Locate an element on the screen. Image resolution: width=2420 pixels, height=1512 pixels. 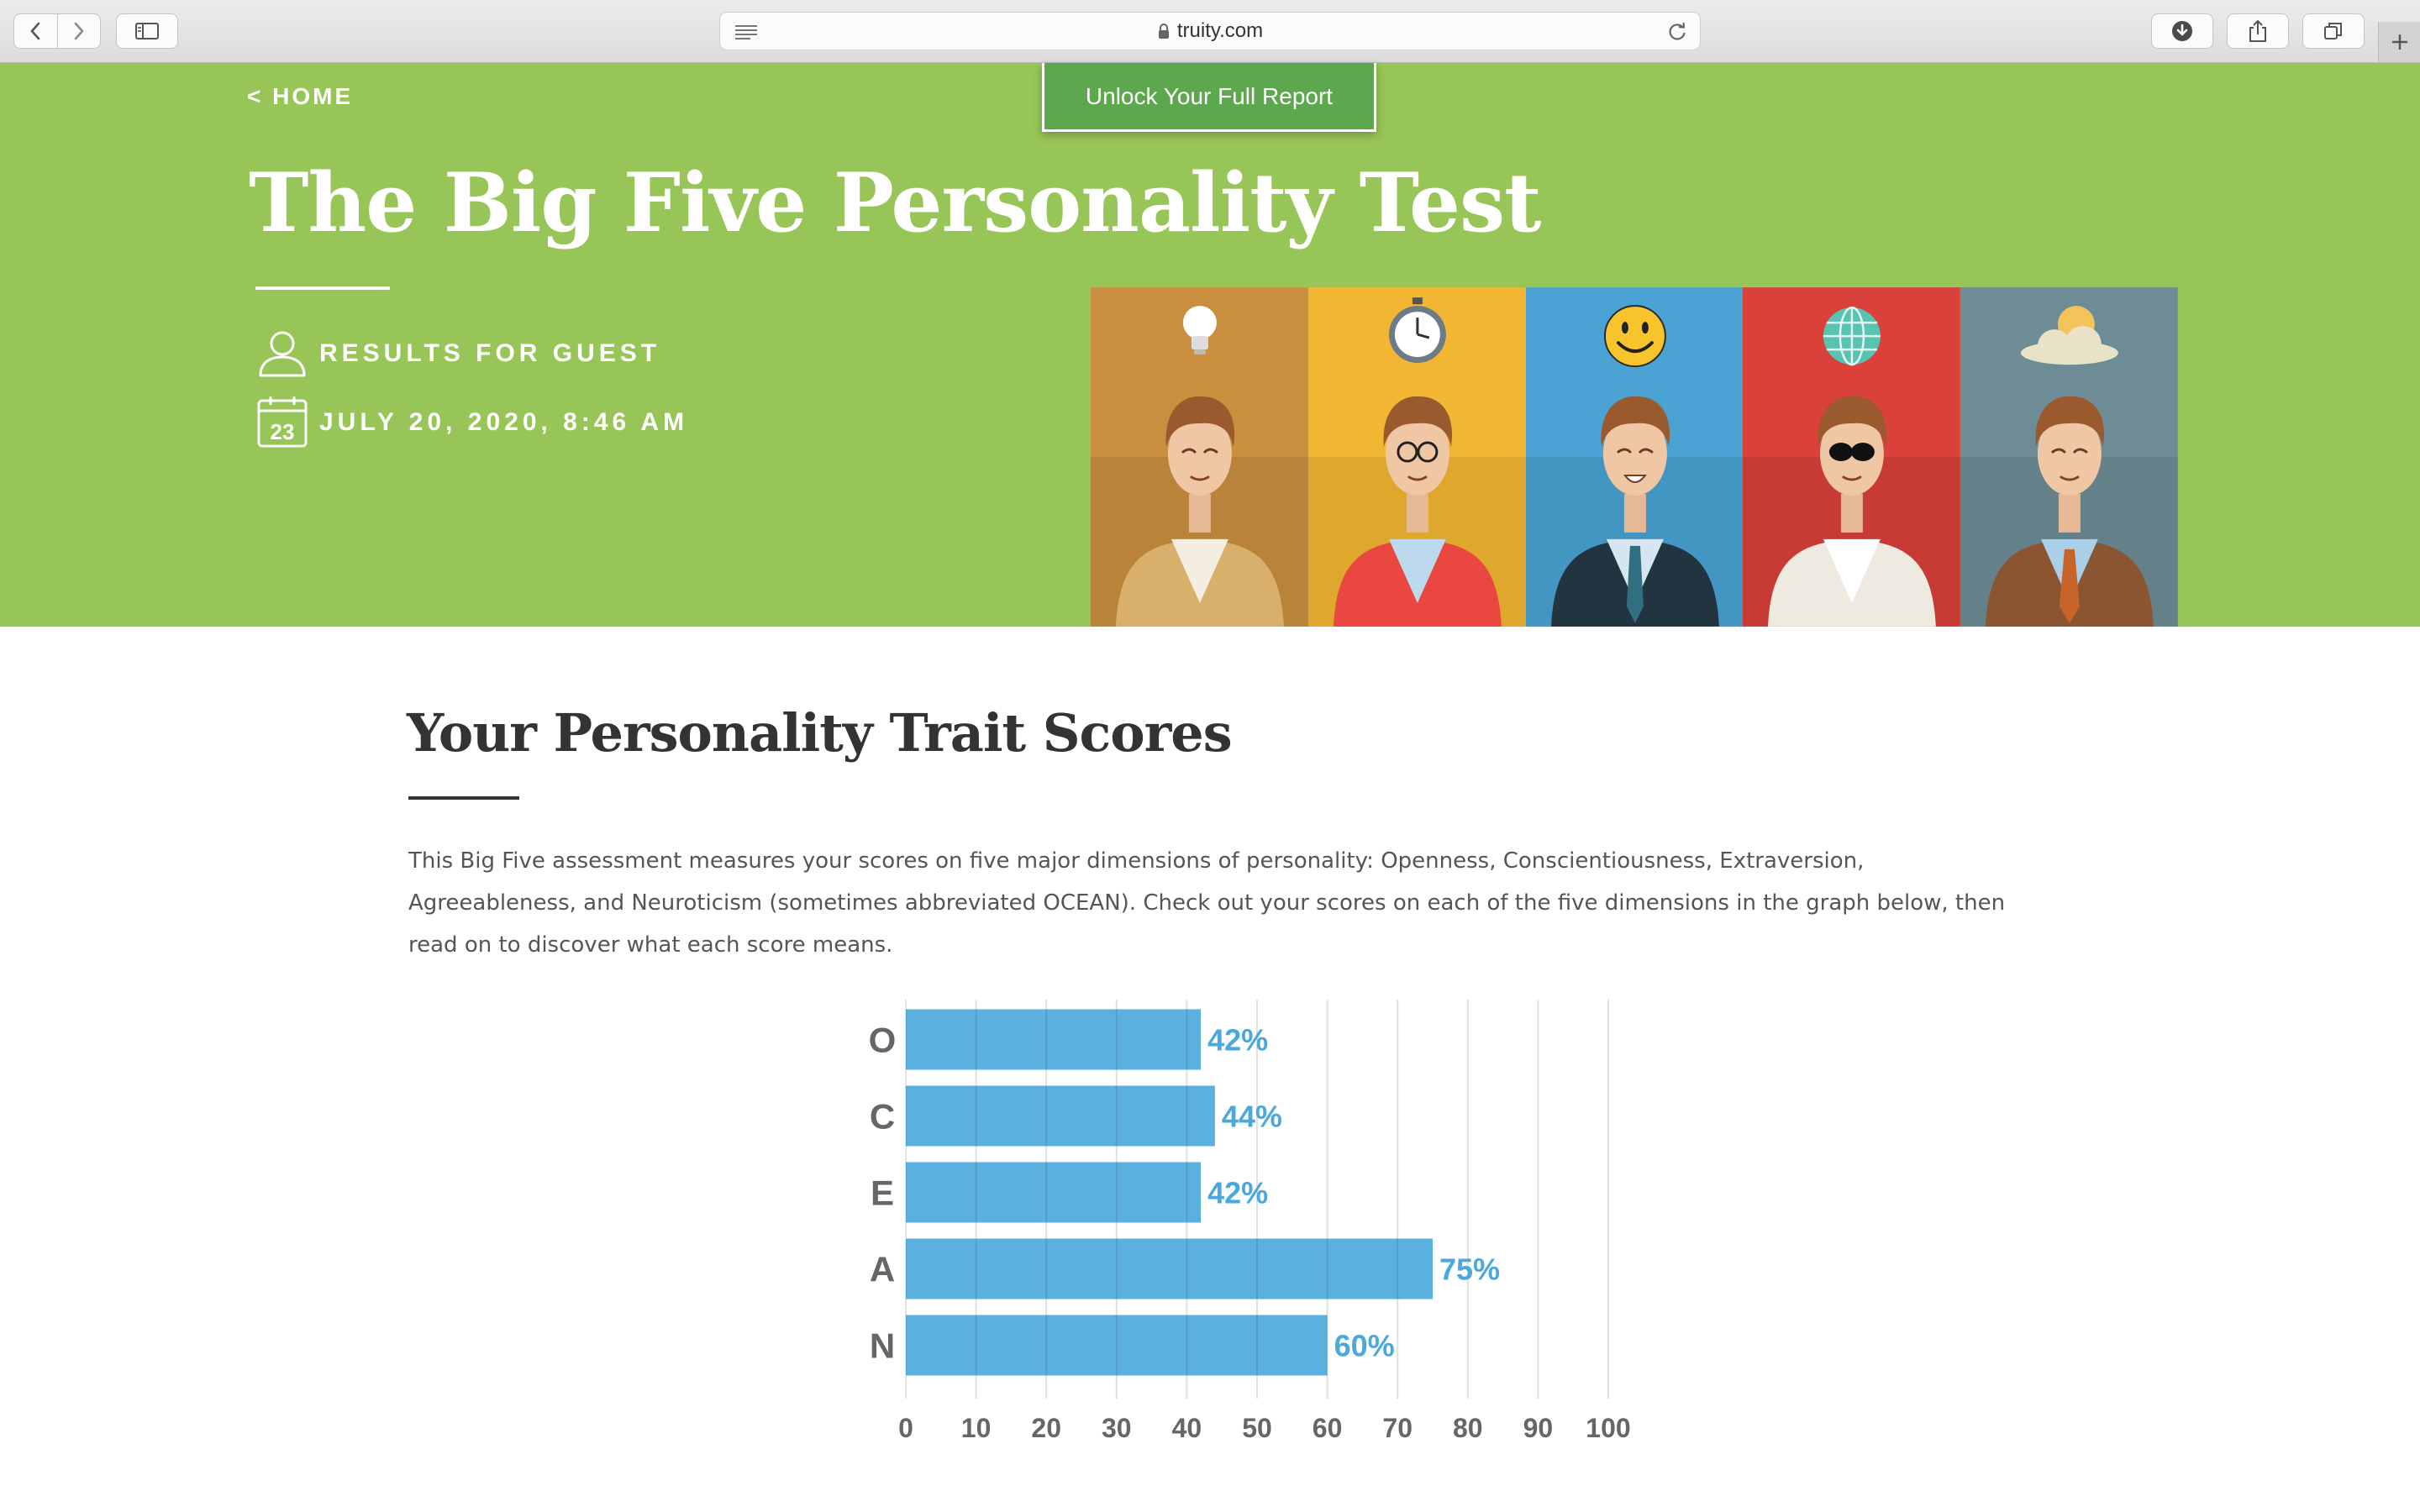
value-label: 44% is located at coordinates (1252, 1117).